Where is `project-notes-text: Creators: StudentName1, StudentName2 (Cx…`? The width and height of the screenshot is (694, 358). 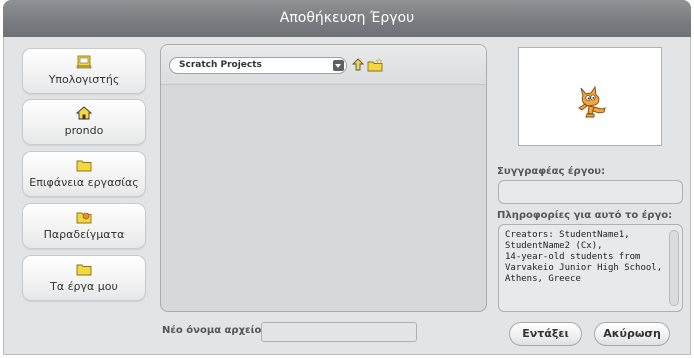
project-notes-text: Creators: StudentName1, StudentName2 (Cx… is located at coordinates (584, 257).